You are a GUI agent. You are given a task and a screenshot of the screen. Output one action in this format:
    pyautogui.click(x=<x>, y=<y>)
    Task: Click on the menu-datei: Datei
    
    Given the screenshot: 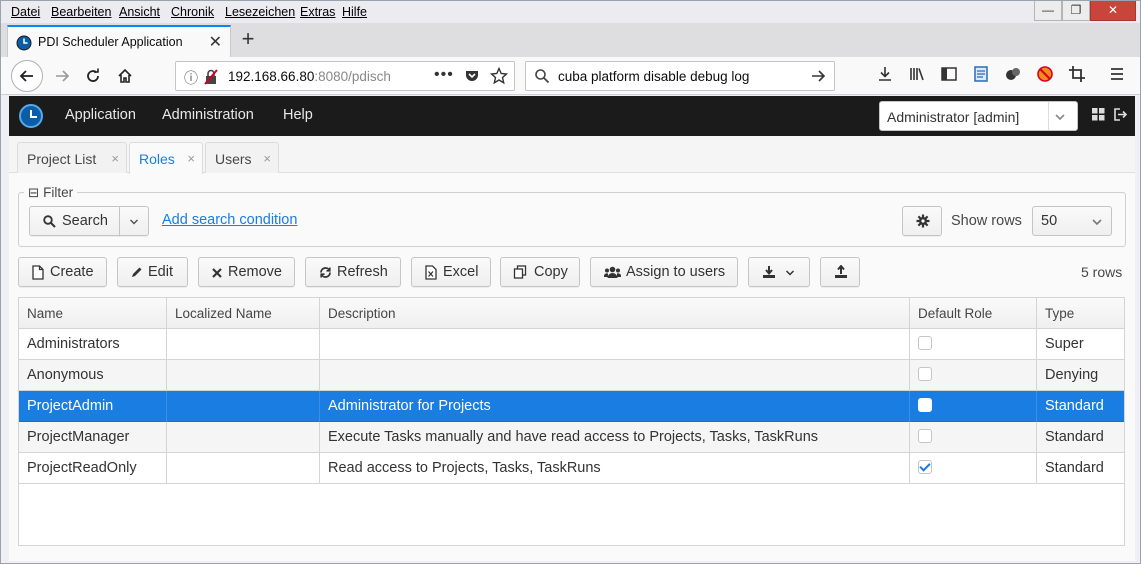 What is the action you would take?
    pyautogui.click(x=25, y=12)
    